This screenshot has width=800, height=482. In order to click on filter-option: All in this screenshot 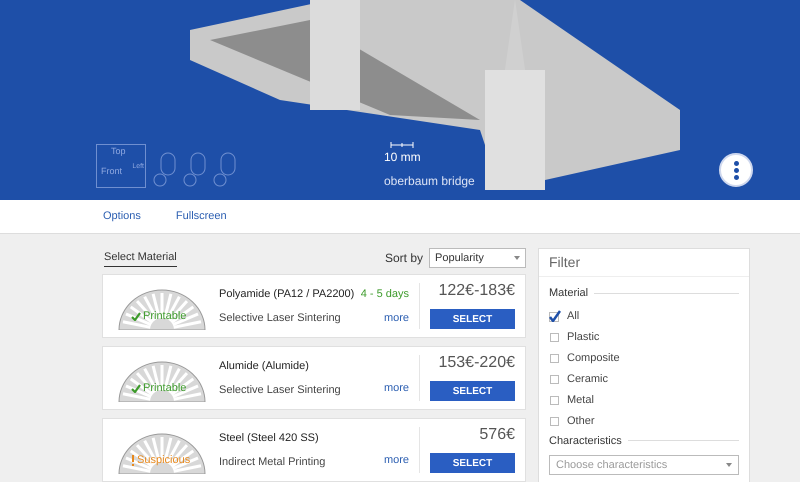, I will do `click(644, 316)`.